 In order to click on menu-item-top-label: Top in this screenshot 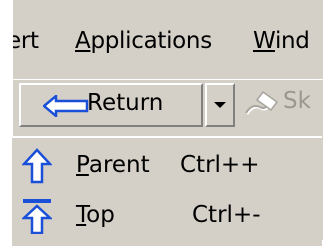, I will do `click(95, 215)`.